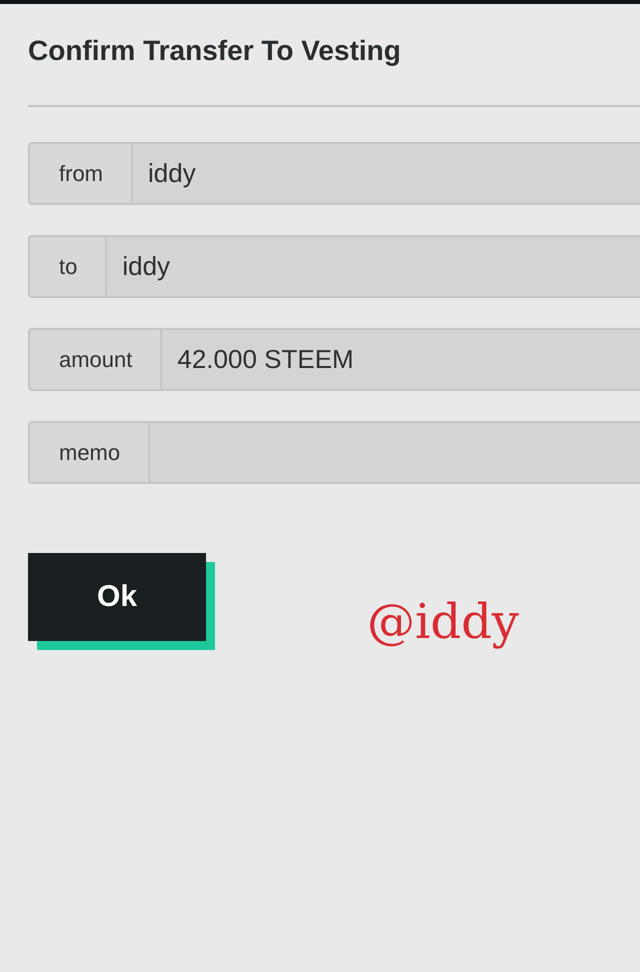 Image resolution: width=640 pixels, height=972 pixels. What do you see at coordinates (443, 622) in the screenshot?
I see `signature-text: @iddy` at bounding box center [443, 622].